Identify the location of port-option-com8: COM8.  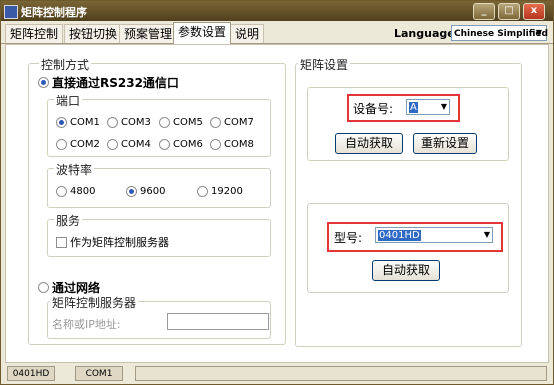
(232, 145).